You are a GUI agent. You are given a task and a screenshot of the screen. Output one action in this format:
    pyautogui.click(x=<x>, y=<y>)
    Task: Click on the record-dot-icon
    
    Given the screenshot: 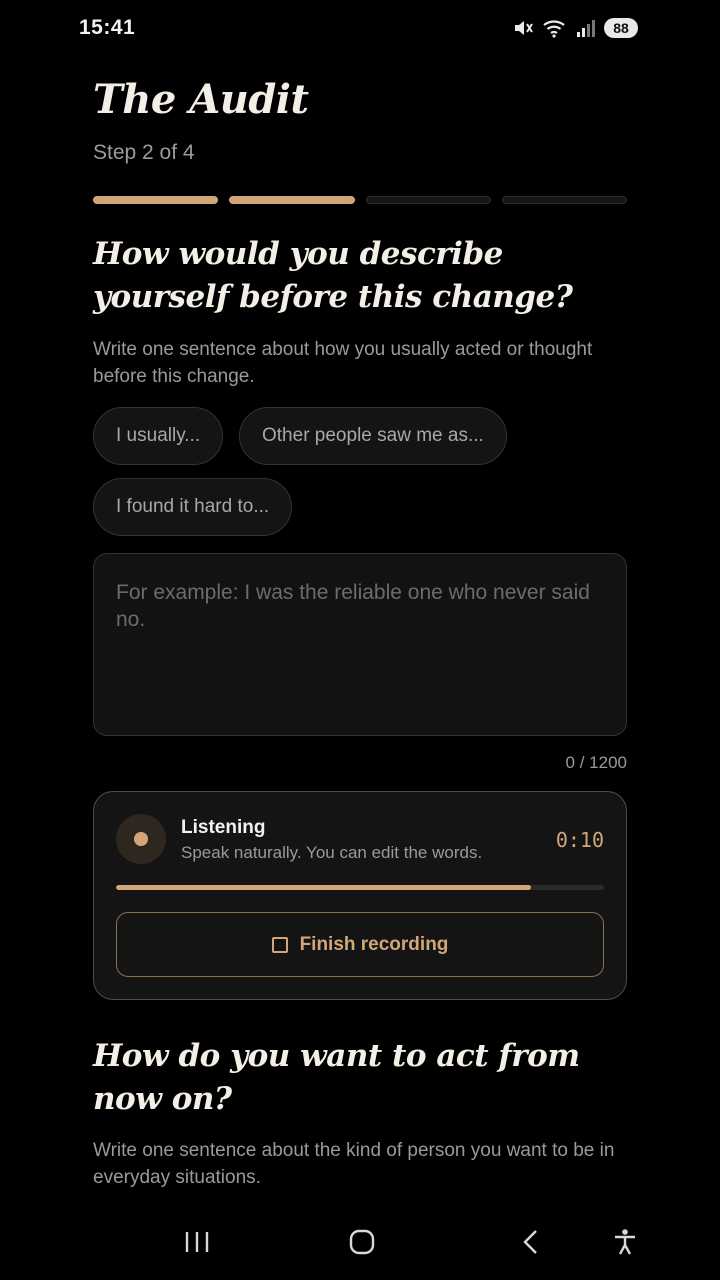 What is the action you would take?
    pyautogui.click(x=141, y=839)
    